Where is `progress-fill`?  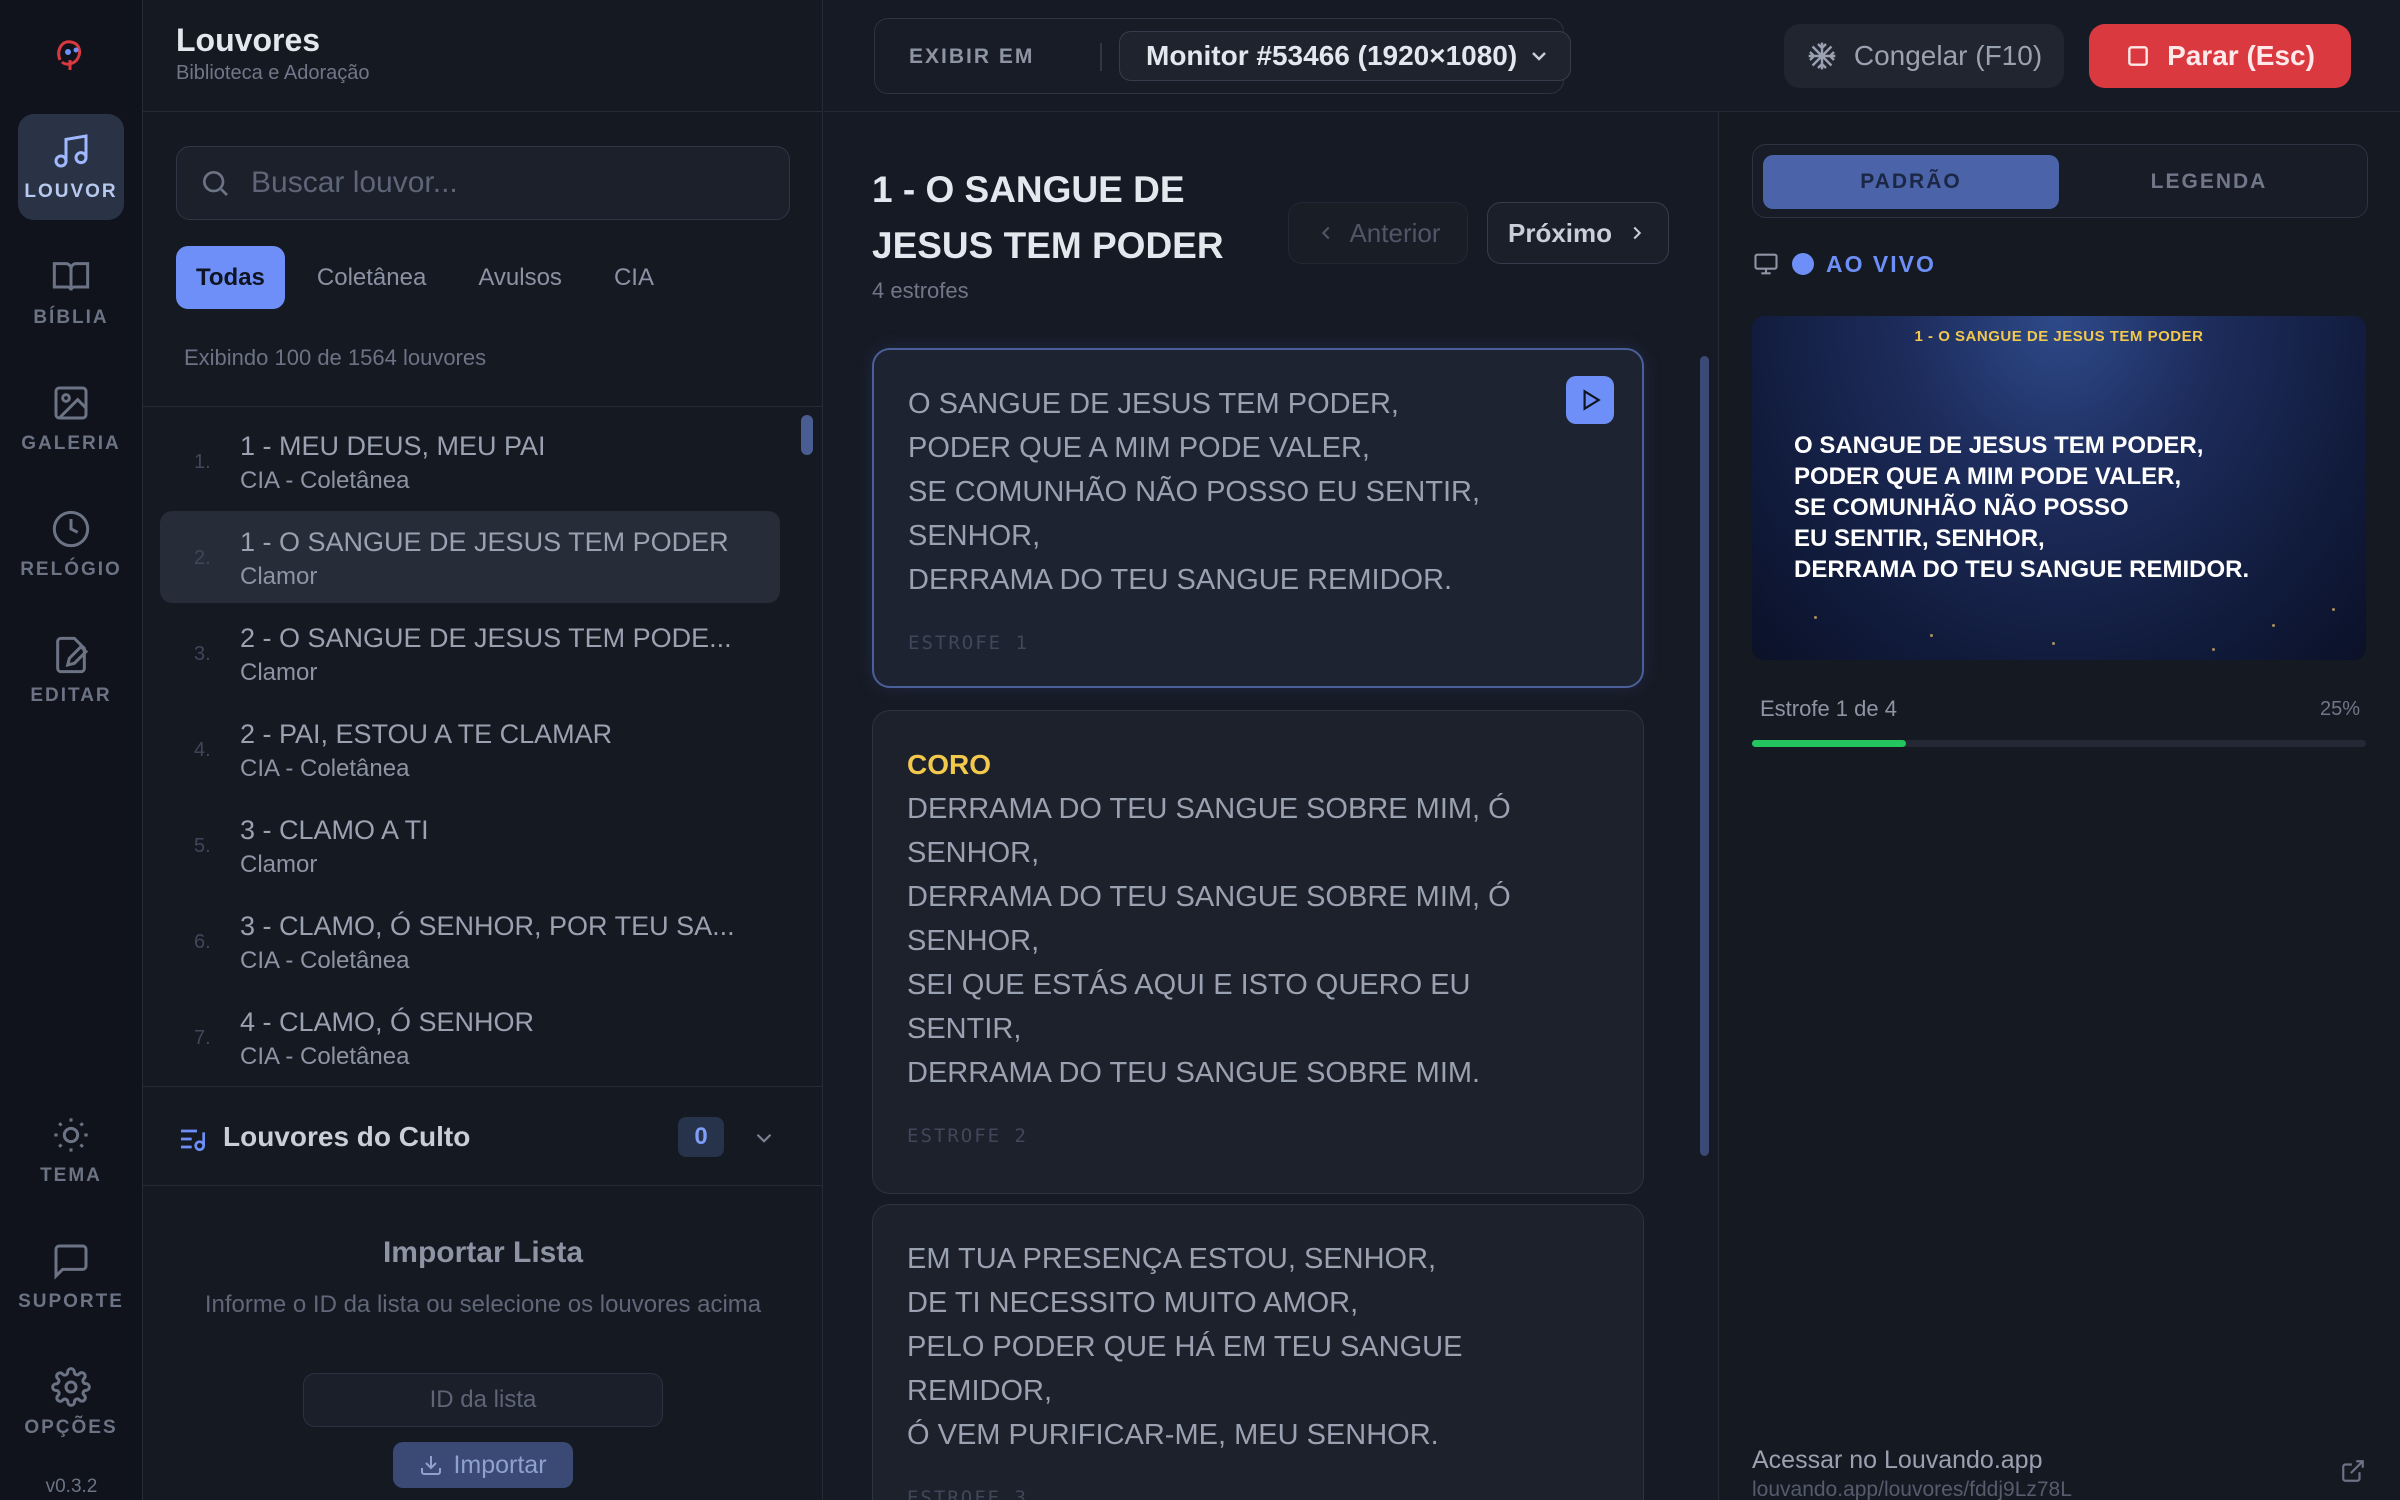
progress-fill is located at coordinates (1829, 743).